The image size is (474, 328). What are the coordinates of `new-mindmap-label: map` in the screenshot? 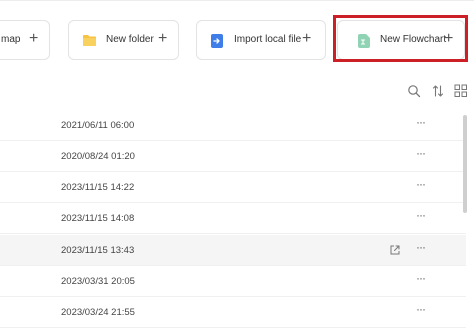 It's located at (11, 39).